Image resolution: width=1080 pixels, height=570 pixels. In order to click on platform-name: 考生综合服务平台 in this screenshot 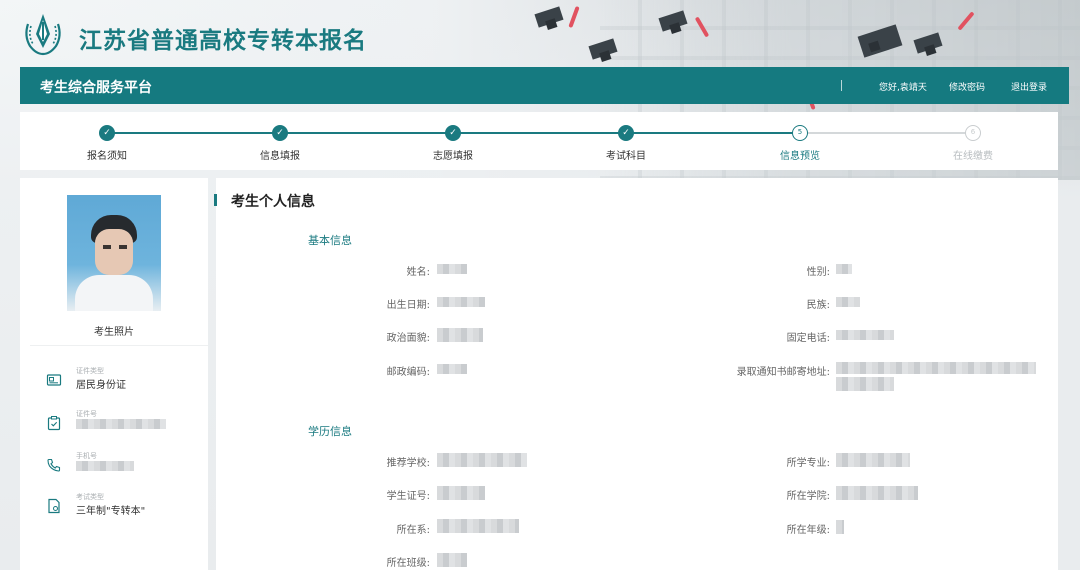, I will do `click(96, 88)`.